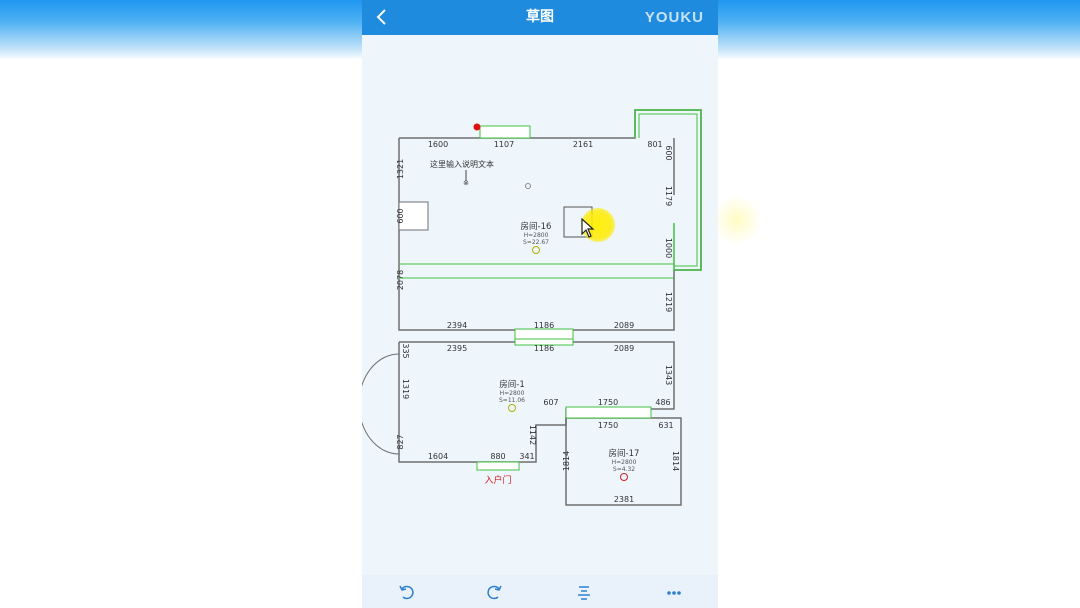 Image resolution: width=1080 pixels, height=608 pixels. What do you see at coordinates (405, 389) in the screenshot?
I see `dim-room1-left-2: 1319` at bounding box center [405, 389].